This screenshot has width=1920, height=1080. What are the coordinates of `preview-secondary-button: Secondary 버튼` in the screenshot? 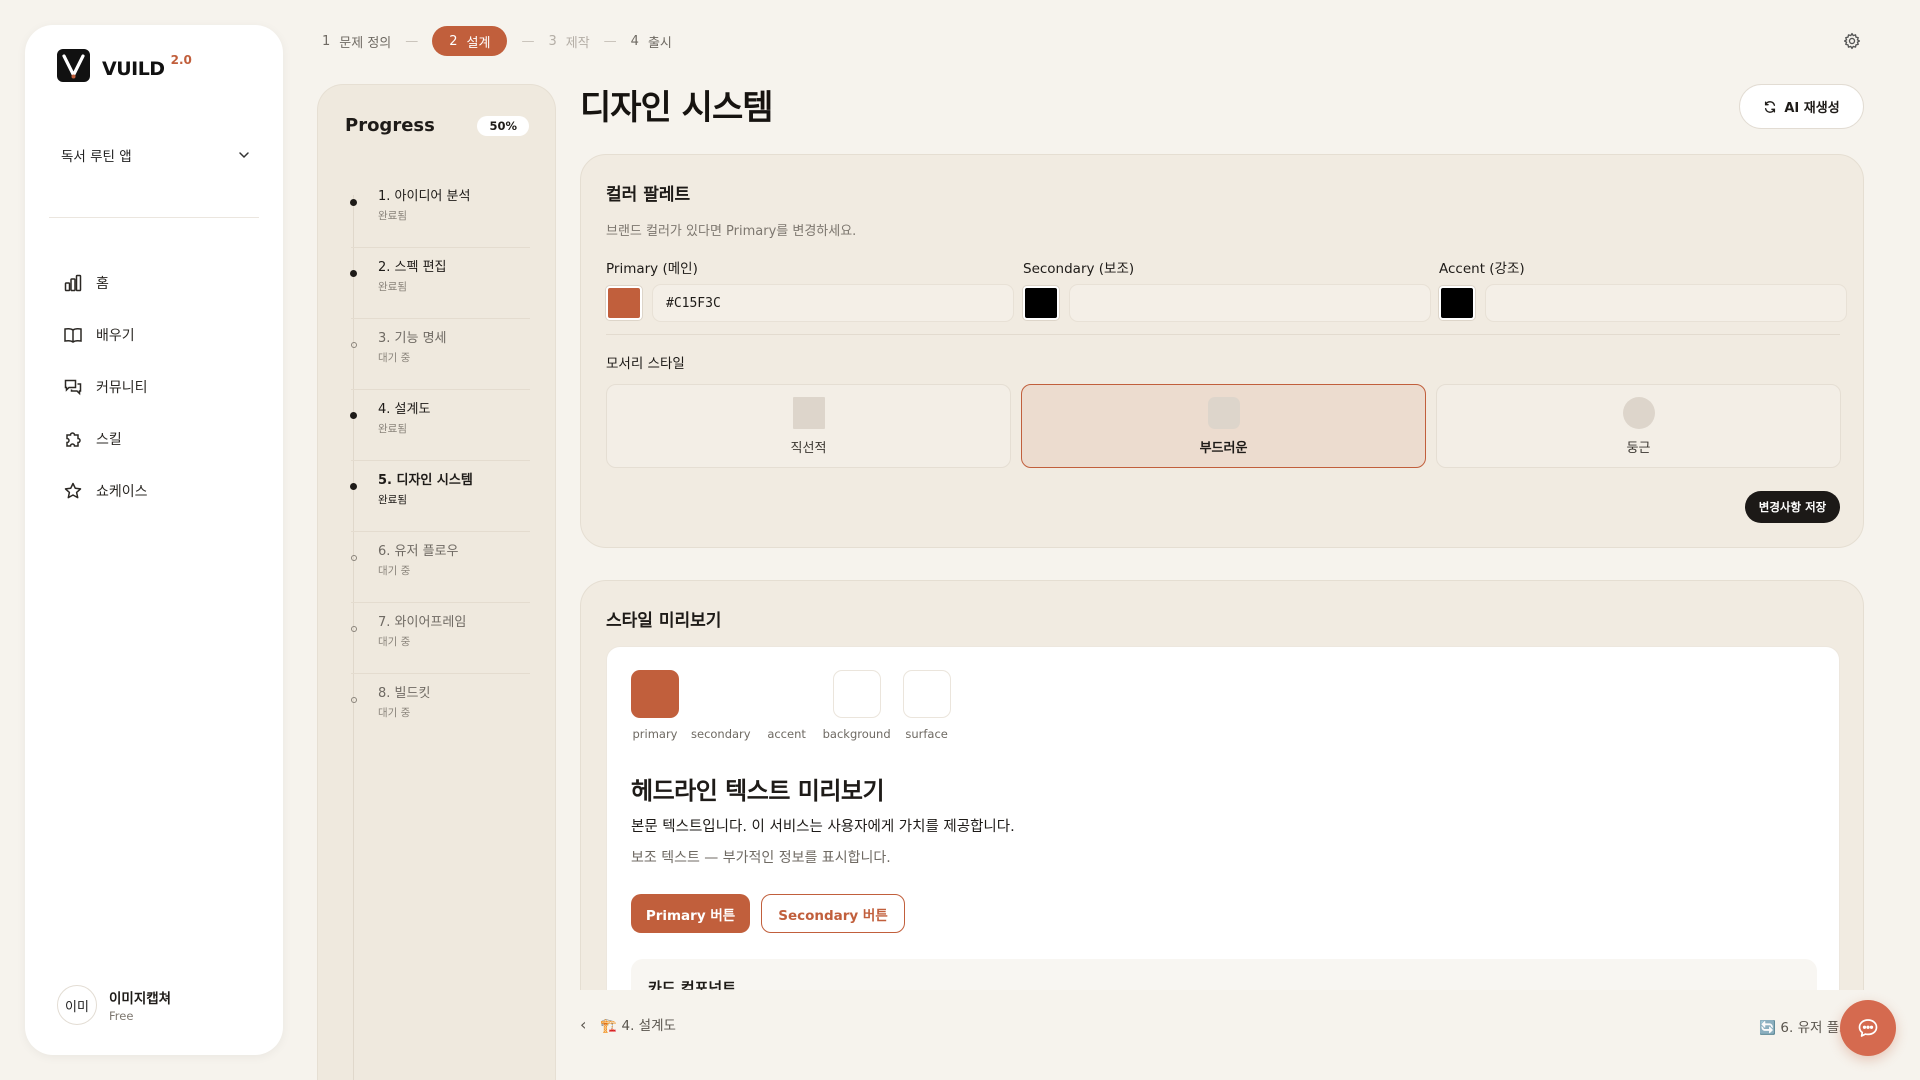 It's located at (833, 913).